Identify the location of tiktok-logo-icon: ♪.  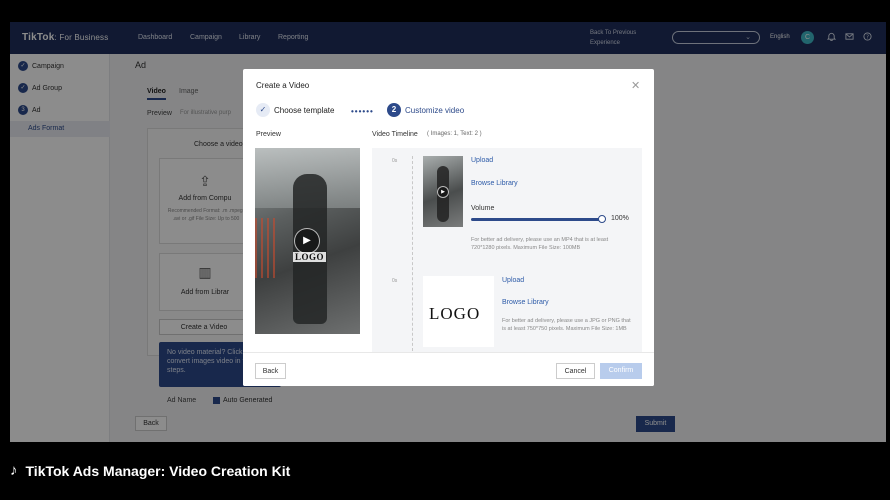
(14, 470).